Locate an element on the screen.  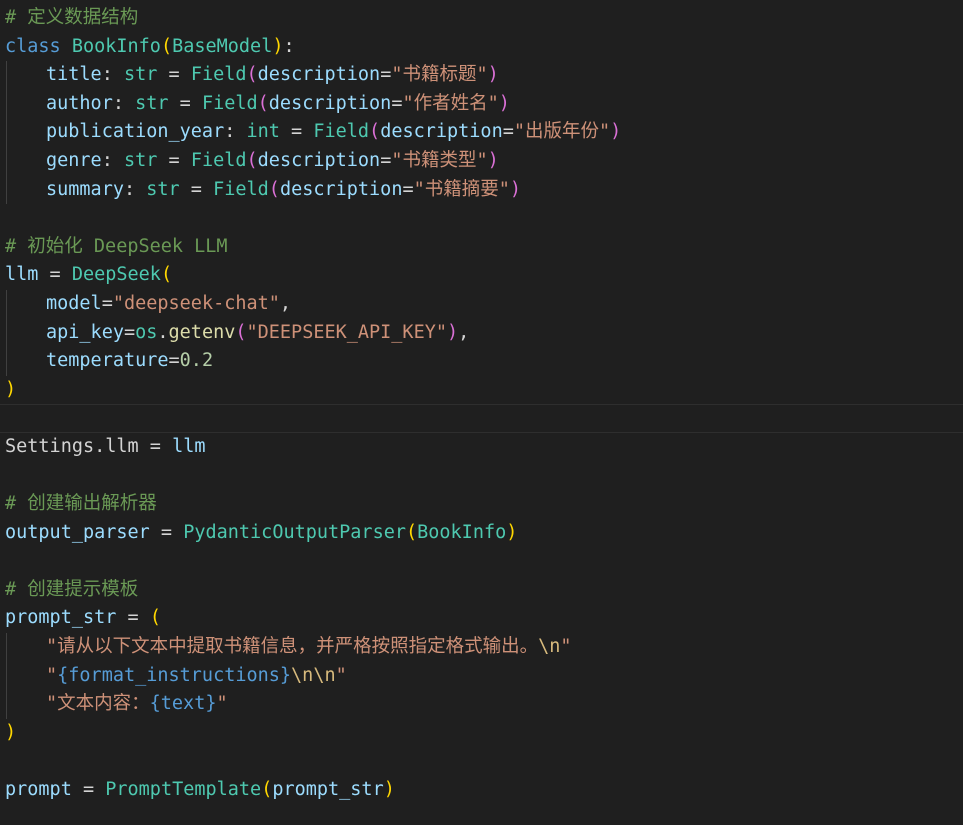
code-line: "文本内容：{text}" is located at coordinates (481, 704).